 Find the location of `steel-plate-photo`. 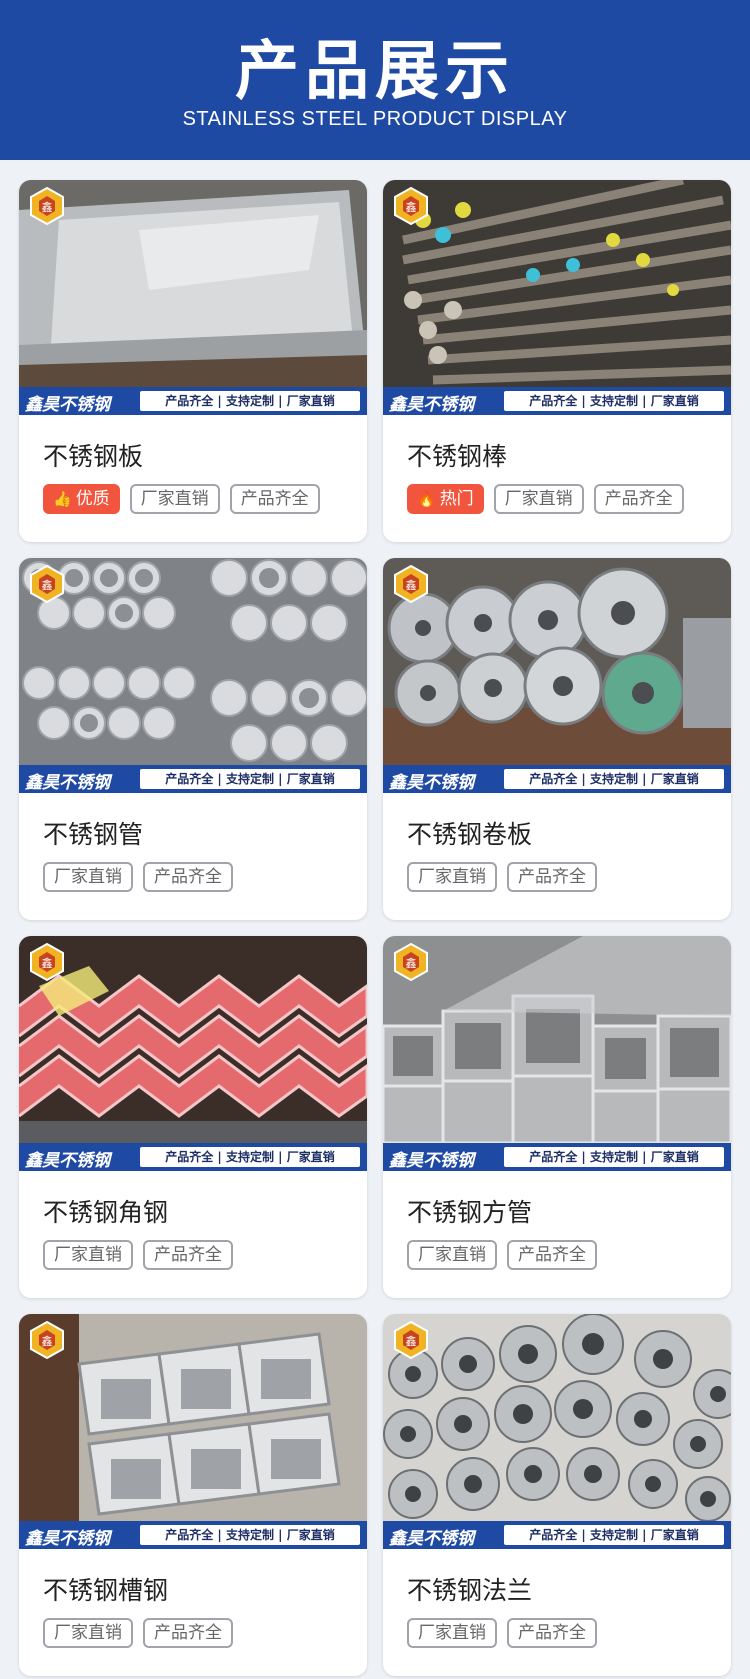

steel-plate-photo is located at coordinates (193, 283).